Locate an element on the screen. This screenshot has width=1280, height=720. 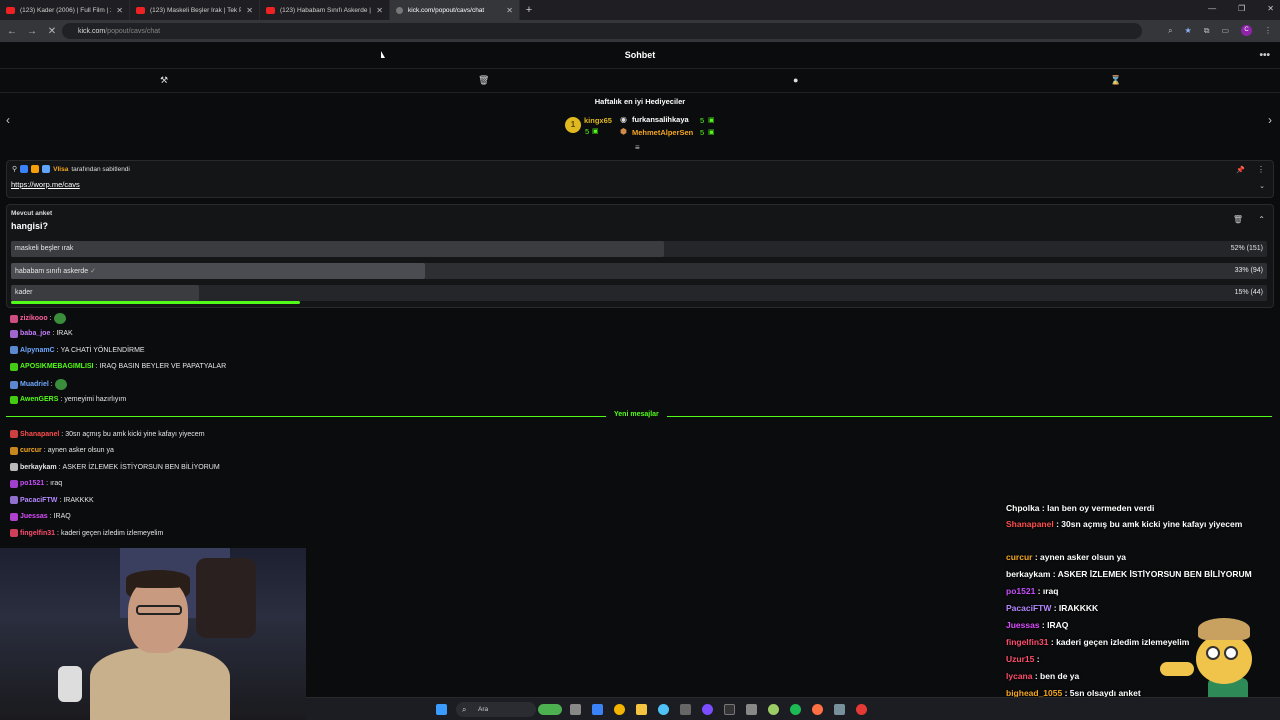
chat-message: Muadriel: is located at coordinates (38, 384).